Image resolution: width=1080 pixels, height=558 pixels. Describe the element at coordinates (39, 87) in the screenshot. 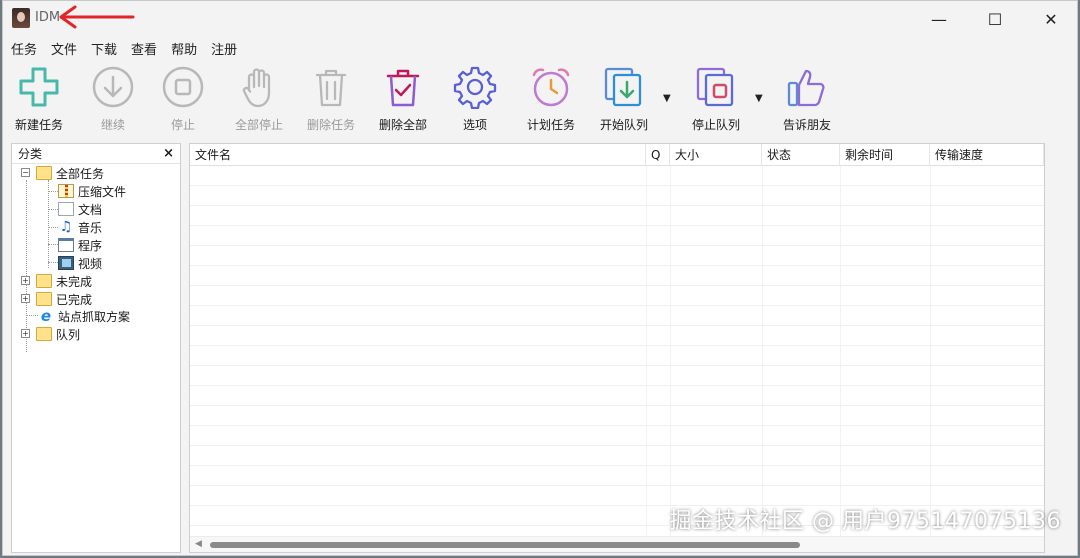

I see `plus-icon` at that location.